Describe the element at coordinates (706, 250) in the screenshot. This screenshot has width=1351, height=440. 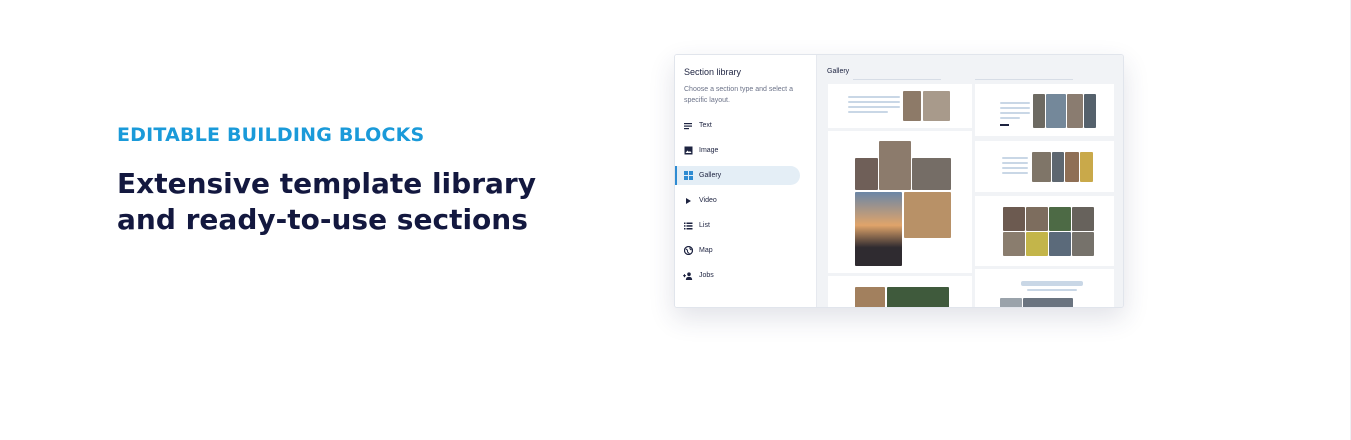
I see `section-type-label: Map` at that location.